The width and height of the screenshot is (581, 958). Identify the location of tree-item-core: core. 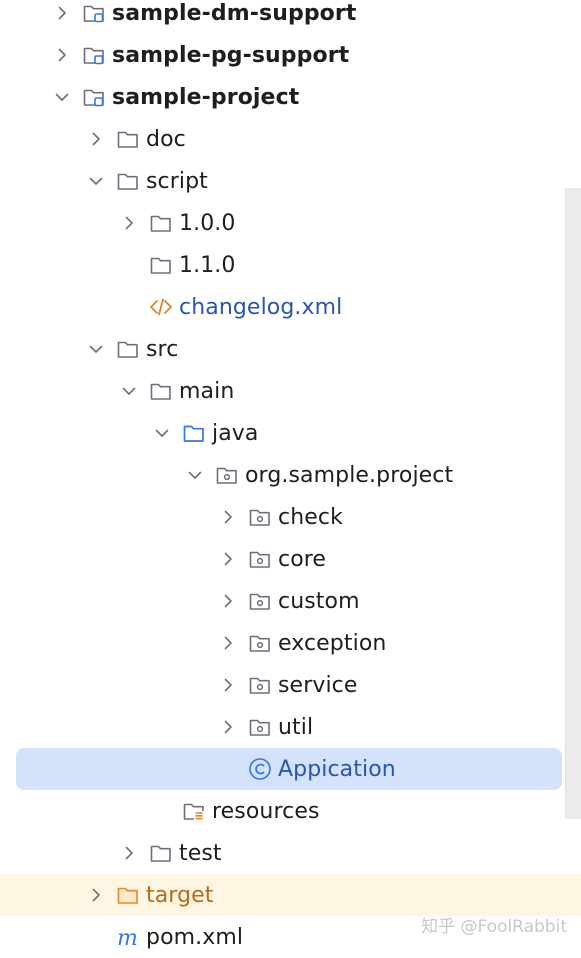
(282, 559).